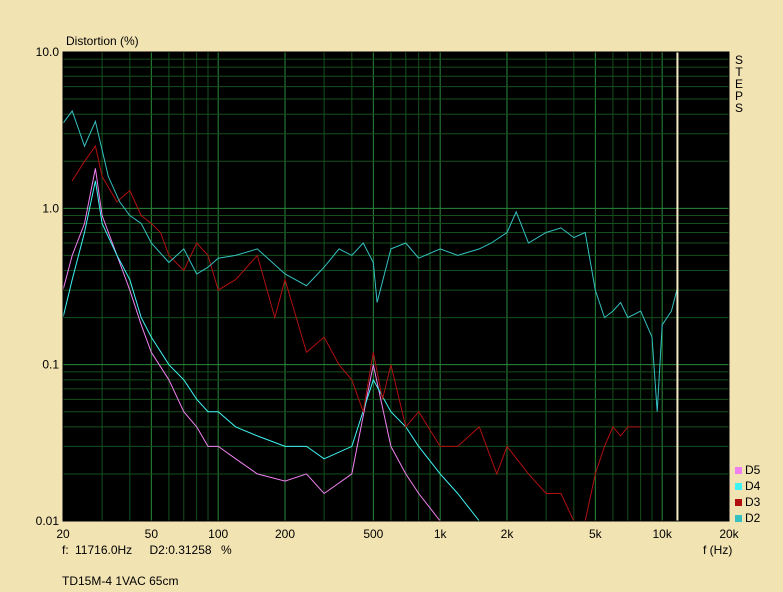  Describe the element at coordinates (190, 550) in the screenshot. I see `readout-series-value: 0.31258` at that location.